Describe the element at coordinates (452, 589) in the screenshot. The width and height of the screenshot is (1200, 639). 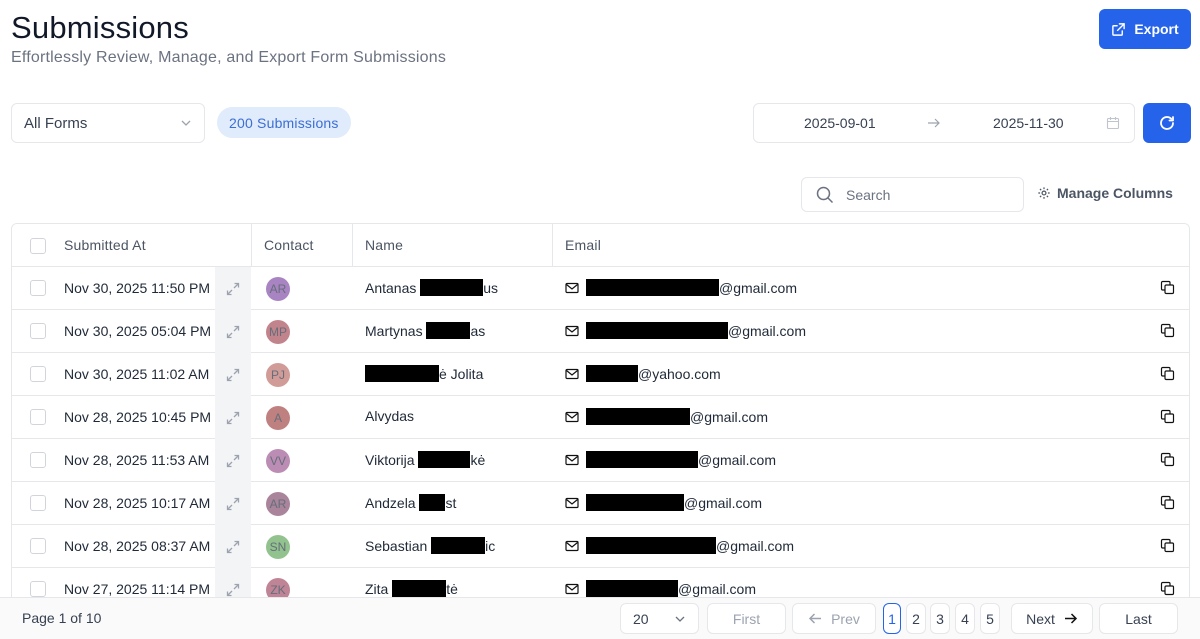
I see `name-text: tė` at that location.